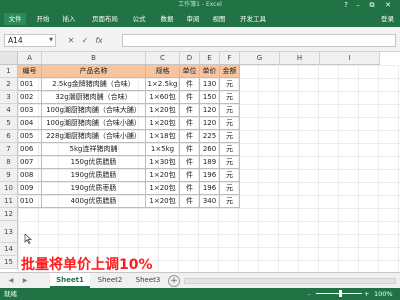 The height and width of the screenshot is (300, 400). Describe the element at coordinates (383, 294) in the screenshot. I see `zoom-level: 100%` at that location.